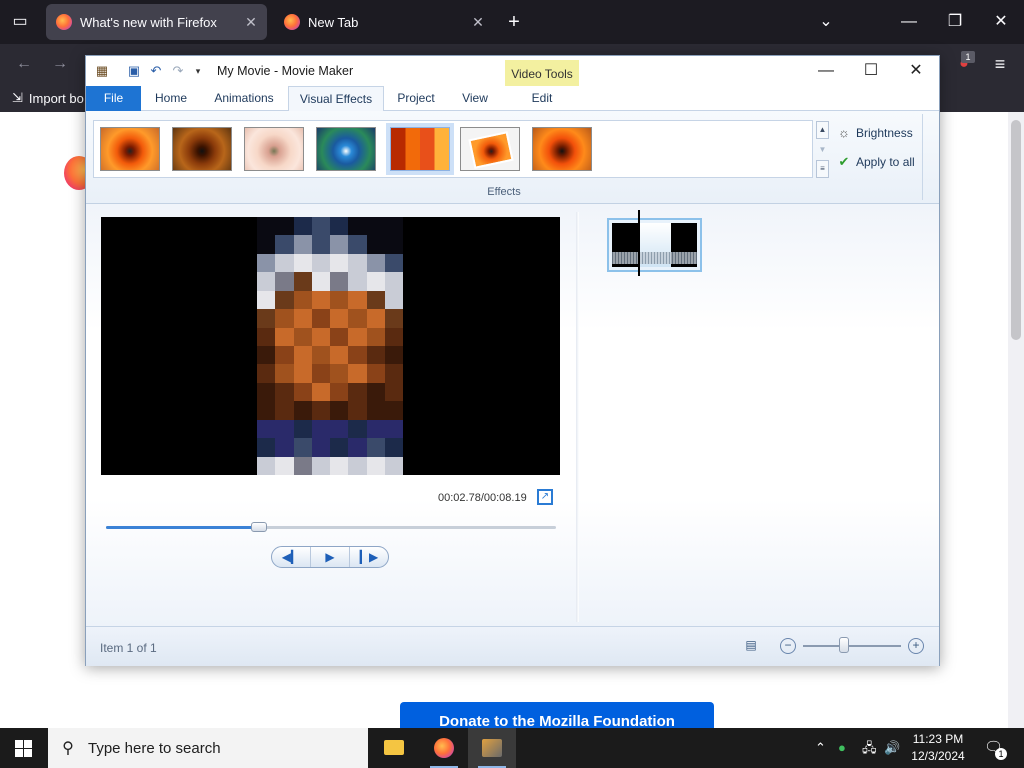 This screenshot has width=1024, height=768. I want to click on seek-handle, so click(259, 527).